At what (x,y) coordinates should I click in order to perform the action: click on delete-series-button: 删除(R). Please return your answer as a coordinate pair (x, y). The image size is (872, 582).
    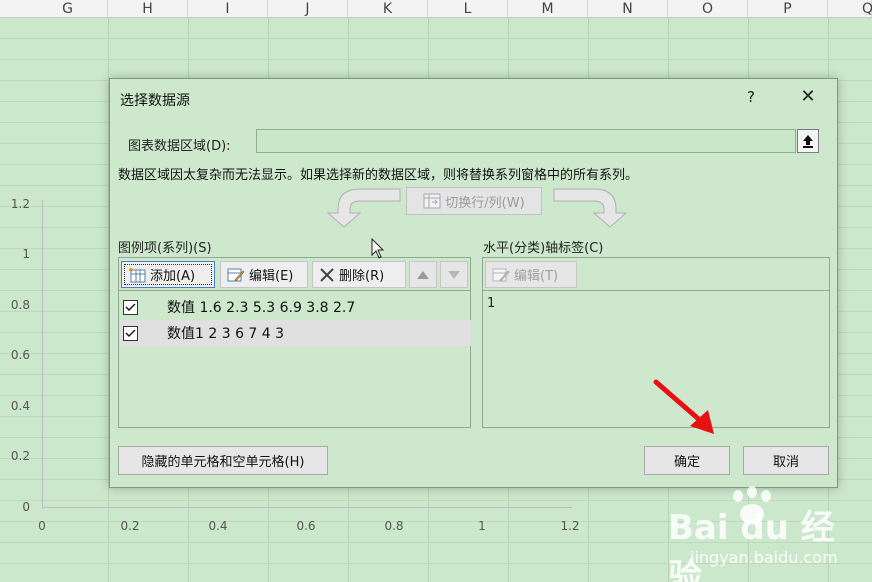
    Looking at the image, I should click on (359, 274).